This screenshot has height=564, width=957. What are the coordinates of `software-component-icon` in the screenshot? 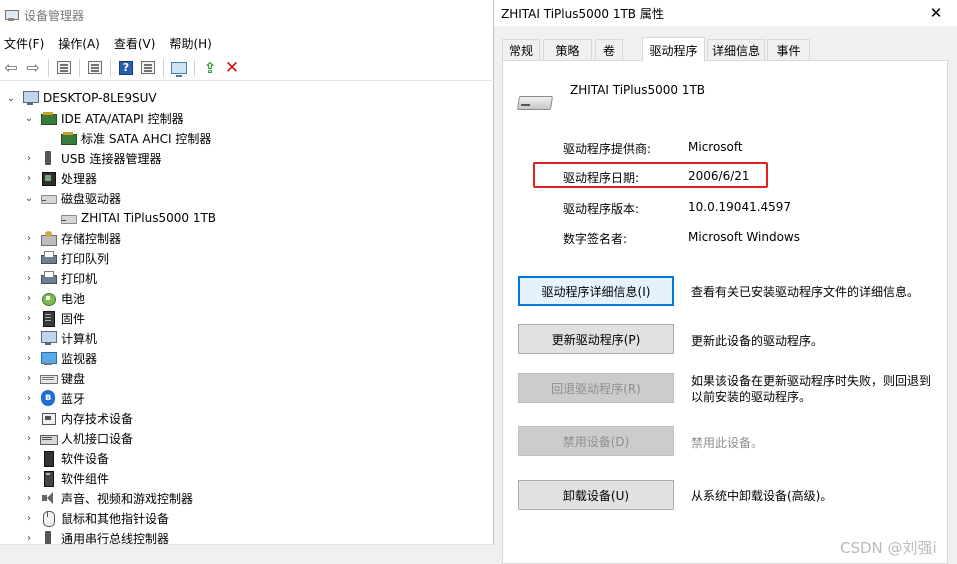 It's located at (48, 478).